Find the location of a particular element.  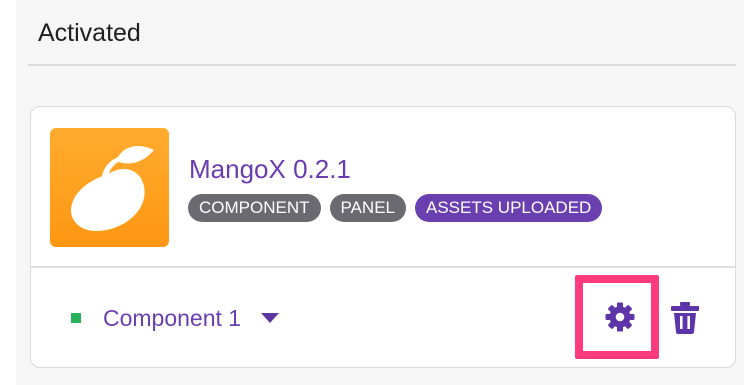

plugin-tags: COMPONENT PANEL ASSETS UPLOADED is located at coordinates (395, 208).